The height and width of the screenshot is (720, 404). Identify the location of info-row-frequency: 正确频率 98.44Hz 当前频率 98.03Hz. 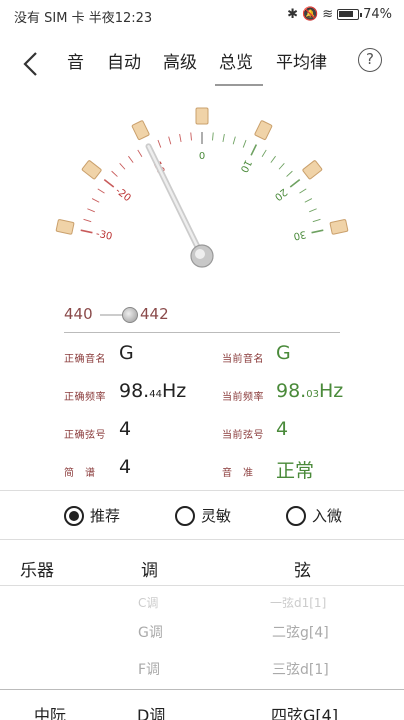
(214, 399).